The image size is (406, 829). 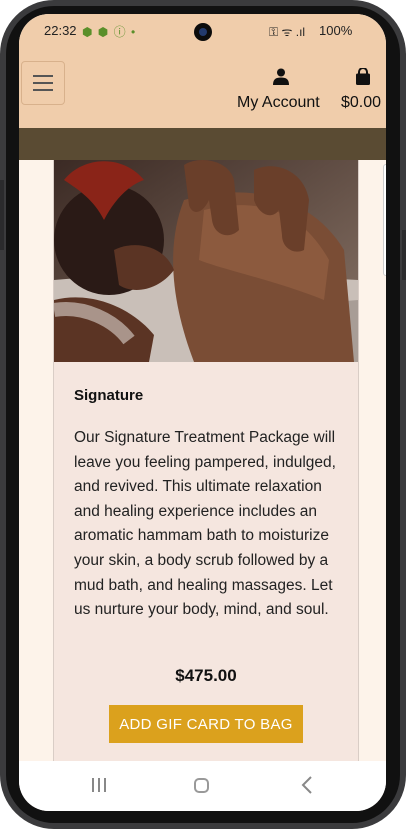 I want to click on volume-button, so click(x=2, y=215).